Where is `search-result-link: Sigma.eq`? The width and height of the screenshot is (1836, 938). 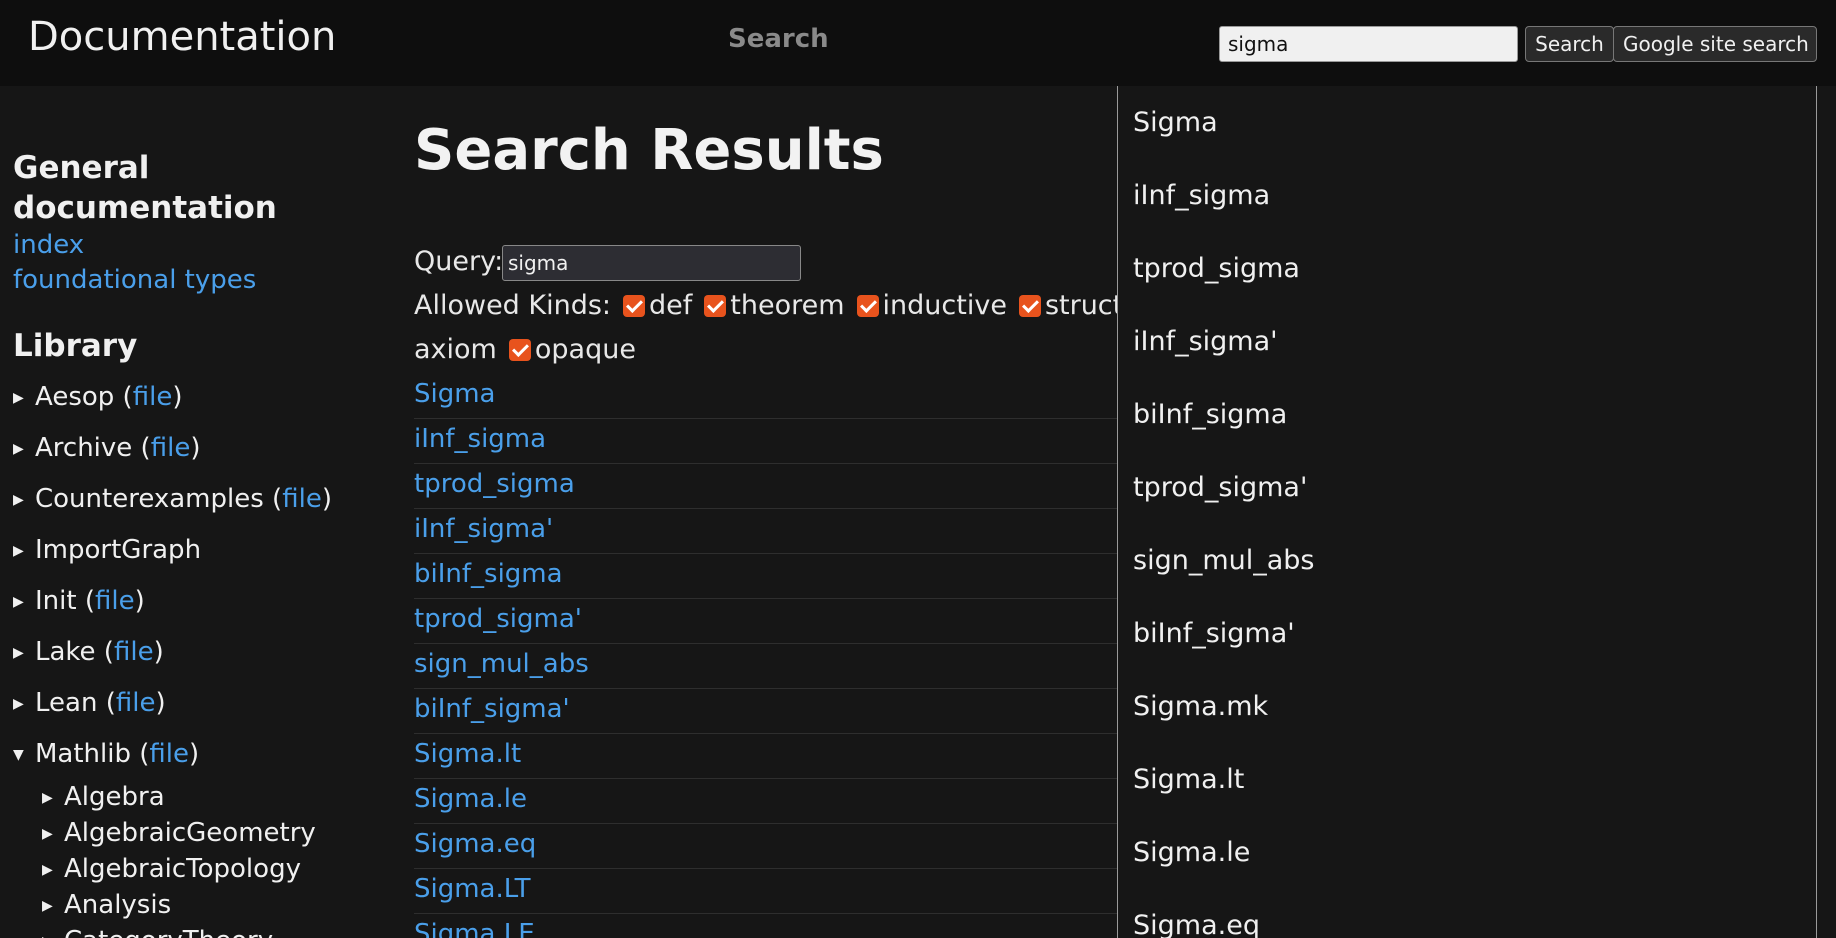 search-result-link: Sigma.eq is located at coordinates (475, 844).